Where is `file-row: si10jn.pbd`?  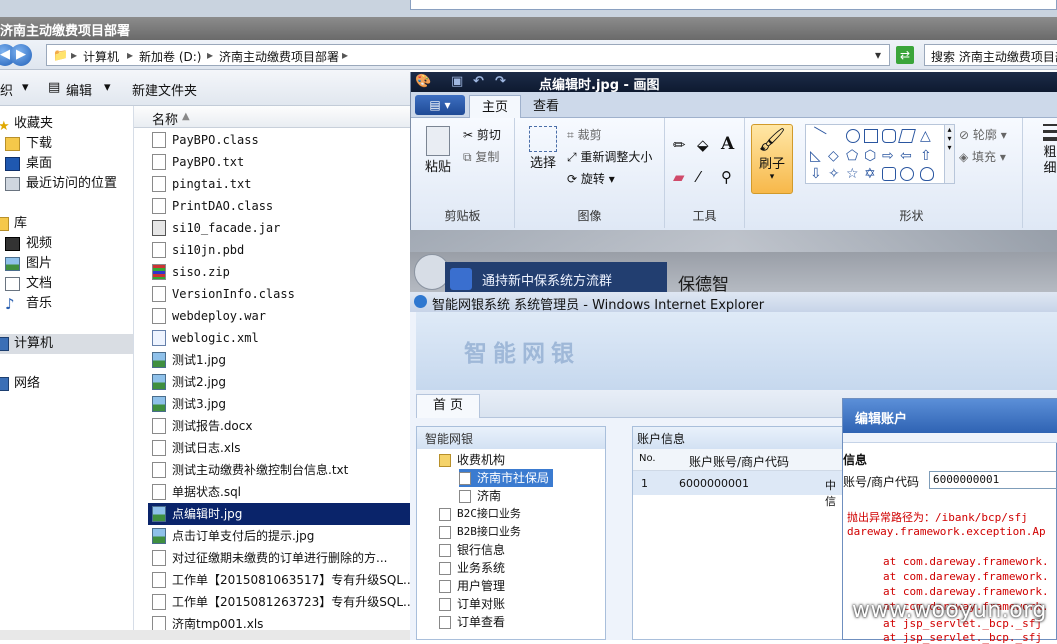
file-row: si10jn.pbd is located at coordinates (279, 250).